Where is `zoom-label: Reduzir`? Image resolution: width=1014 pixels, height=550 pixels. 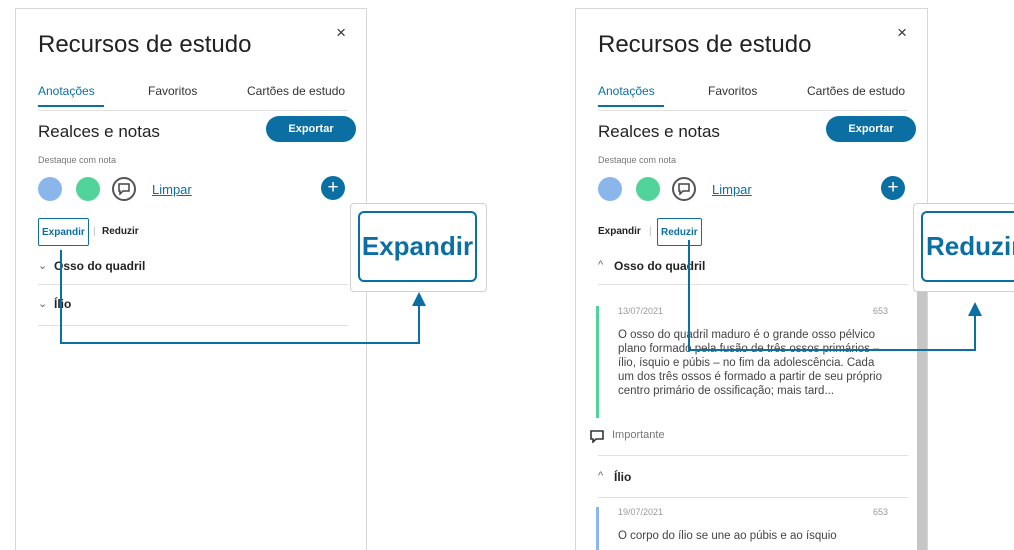
zoom-label: Reduzir is located at coordinates (967, 246).